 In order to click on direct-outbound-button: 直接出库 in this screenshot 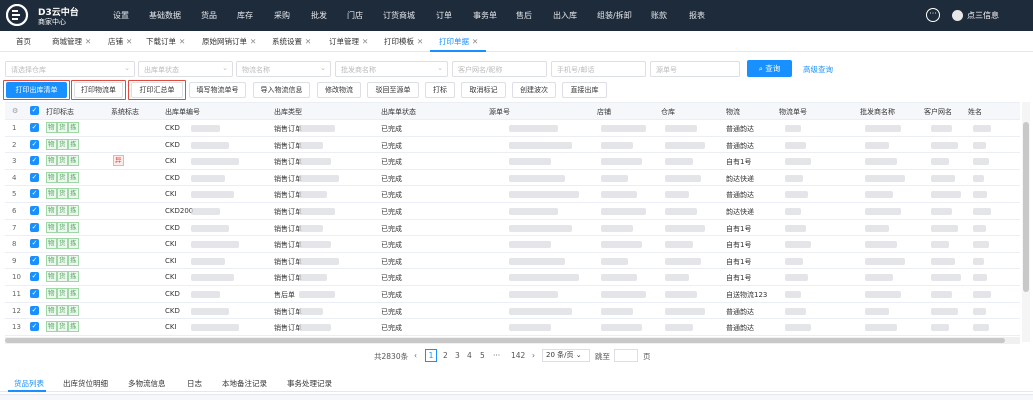, I will do `click(584, 90)`.